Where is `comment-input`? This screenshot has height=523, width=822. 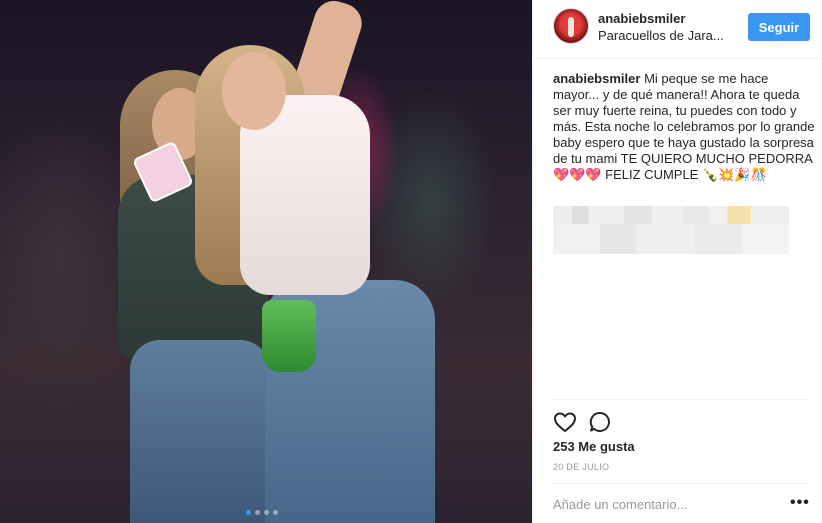
comment-input is located at coordinates (658, 504).